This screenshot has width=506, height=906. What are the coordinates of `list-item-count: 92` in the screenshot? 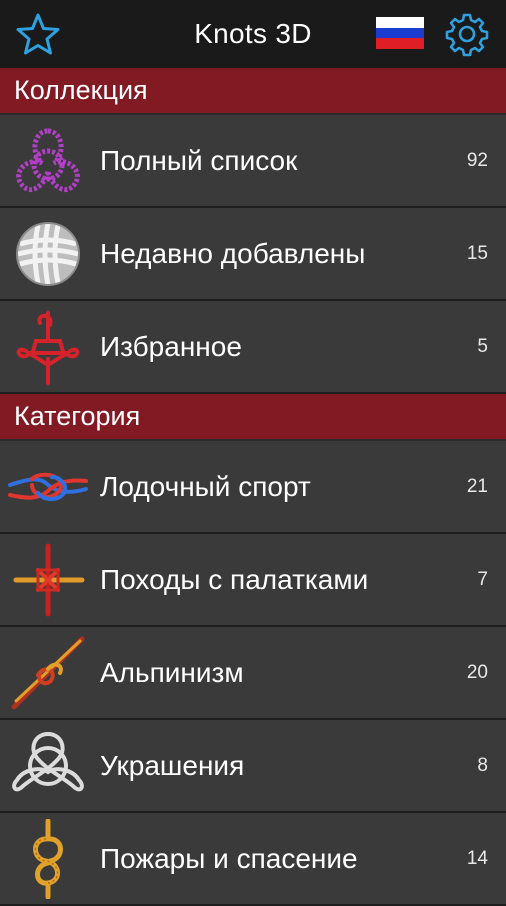 It's located at (477, 160).